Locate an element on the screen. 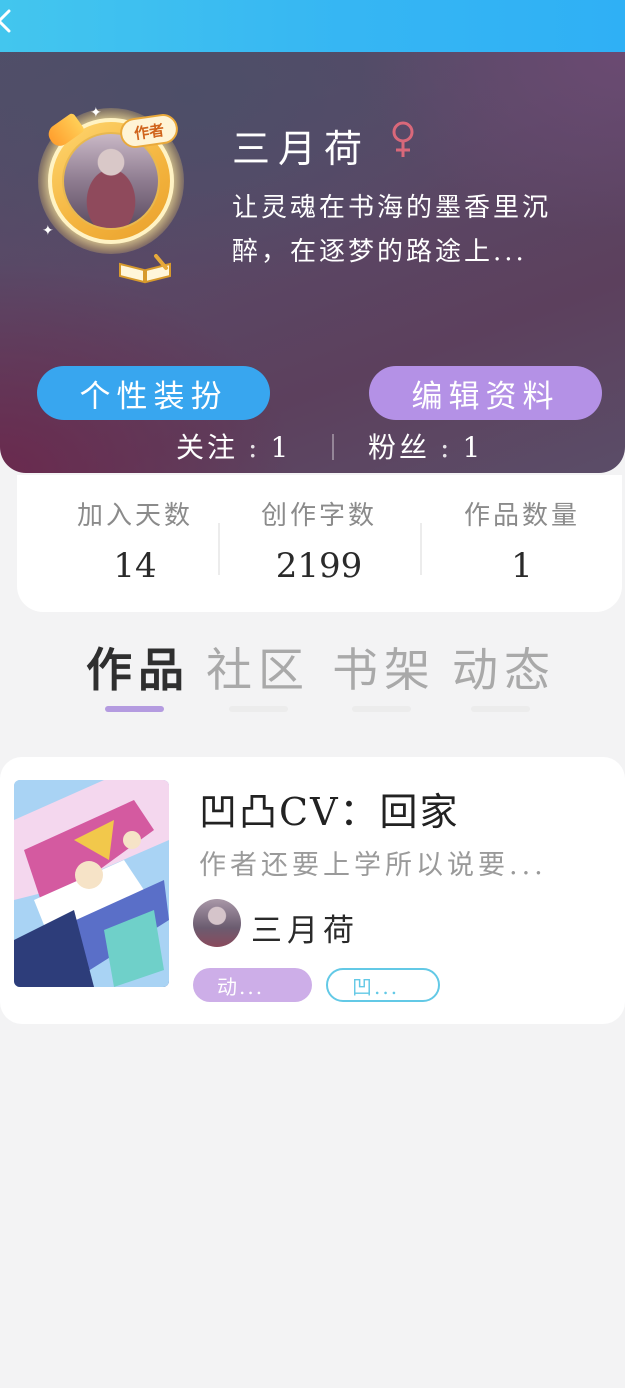 The image size is (625, 1388). stat-label: 作品数量 is located at coordinates (521, 516).